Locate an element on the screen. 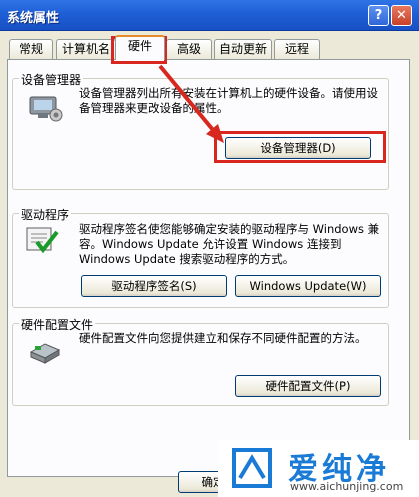 The height and width of the screenshot is (497, 419). driver-signing-icon is located at coordinates (42, 240).